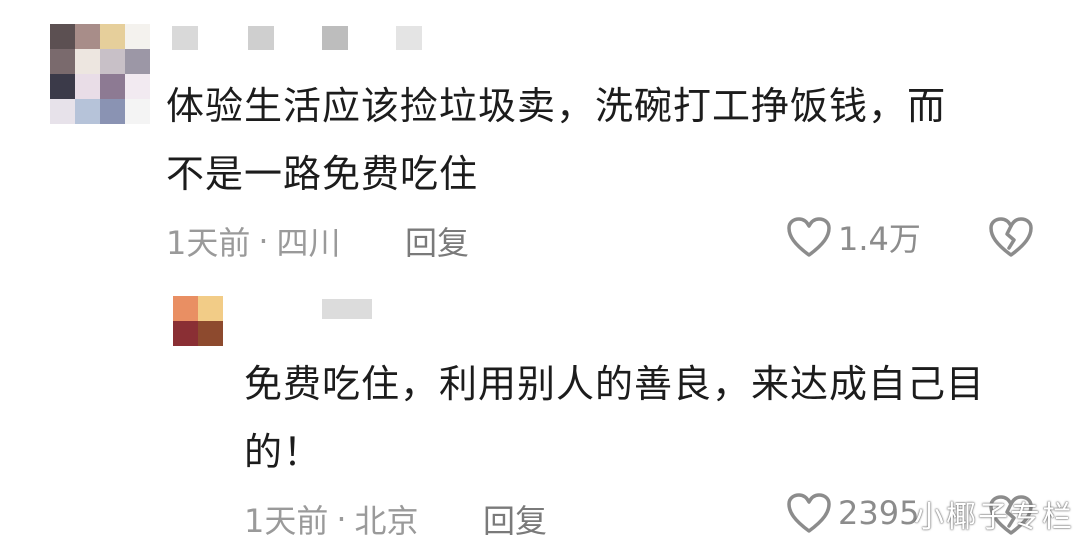  I want to click on comment-text-line-2: 不是一路免费吃住, so click(322, 174).